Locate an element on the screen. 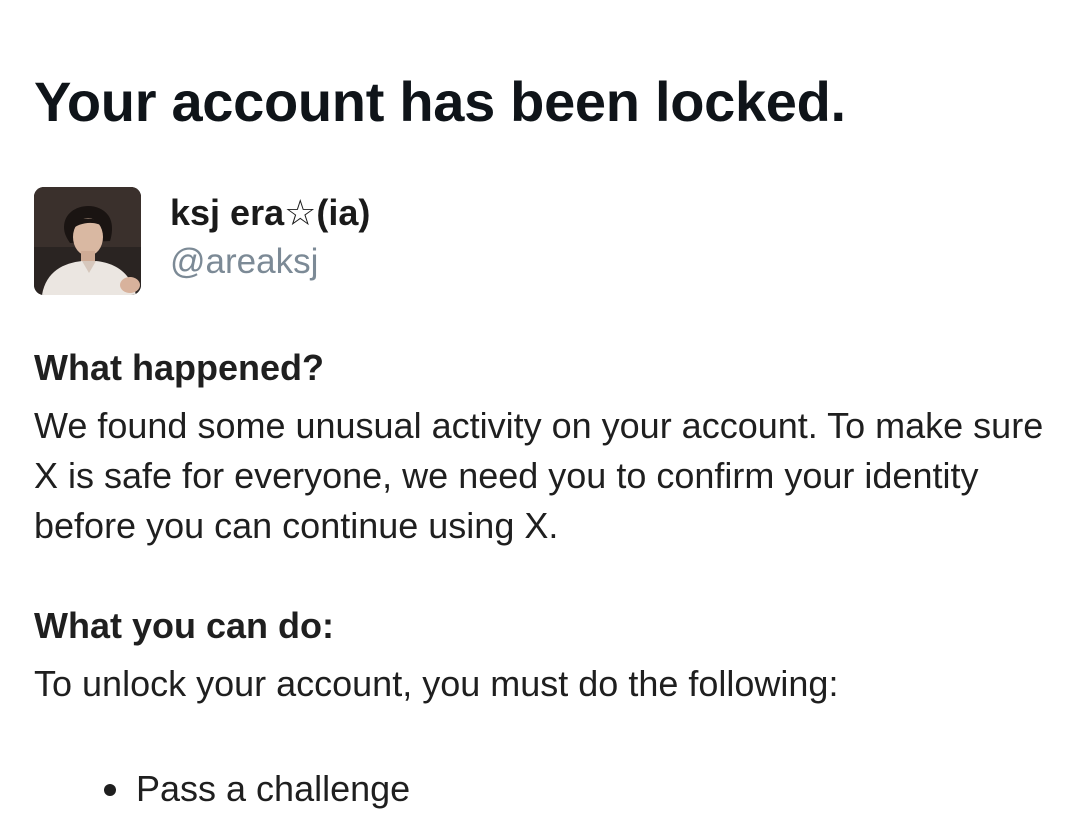 The width and height of the screenshot is (1071, 834). list-item: Pass a challenge is located at coordinates (257, 789).